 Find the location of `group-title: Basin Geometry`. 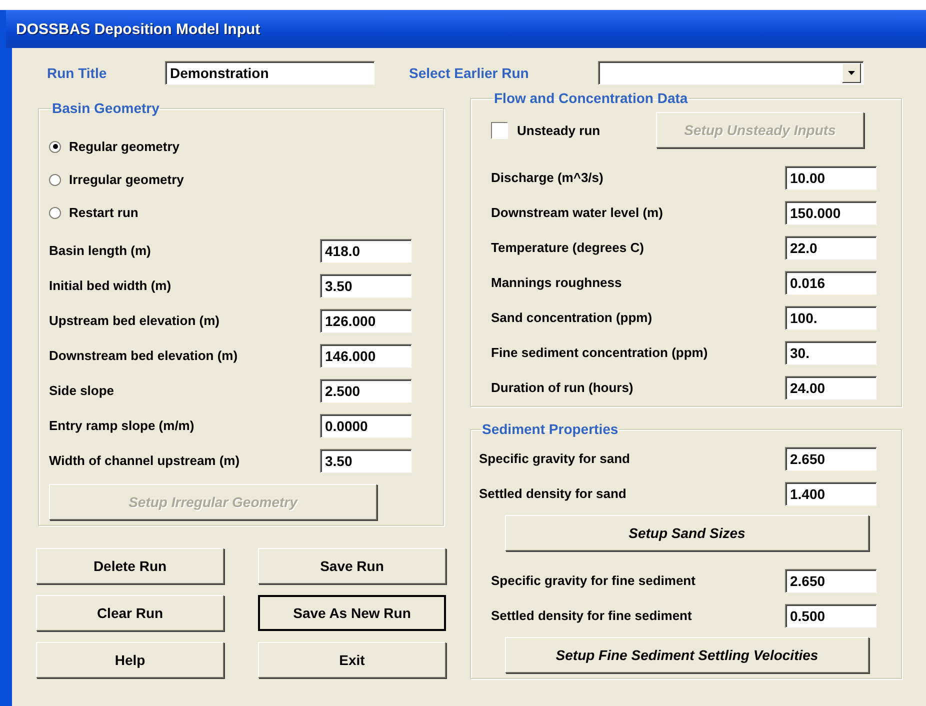

group-title: Basin Geometry is located at coordinates (105, 108).